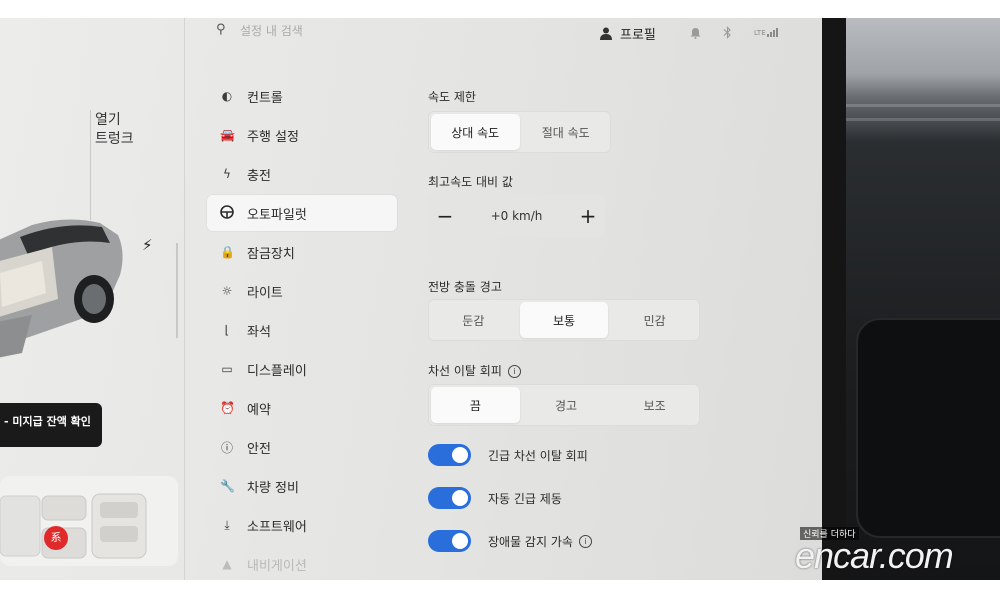  I want to click on speed-offset-title: 최고속도 대비 값, so click(470, 182).